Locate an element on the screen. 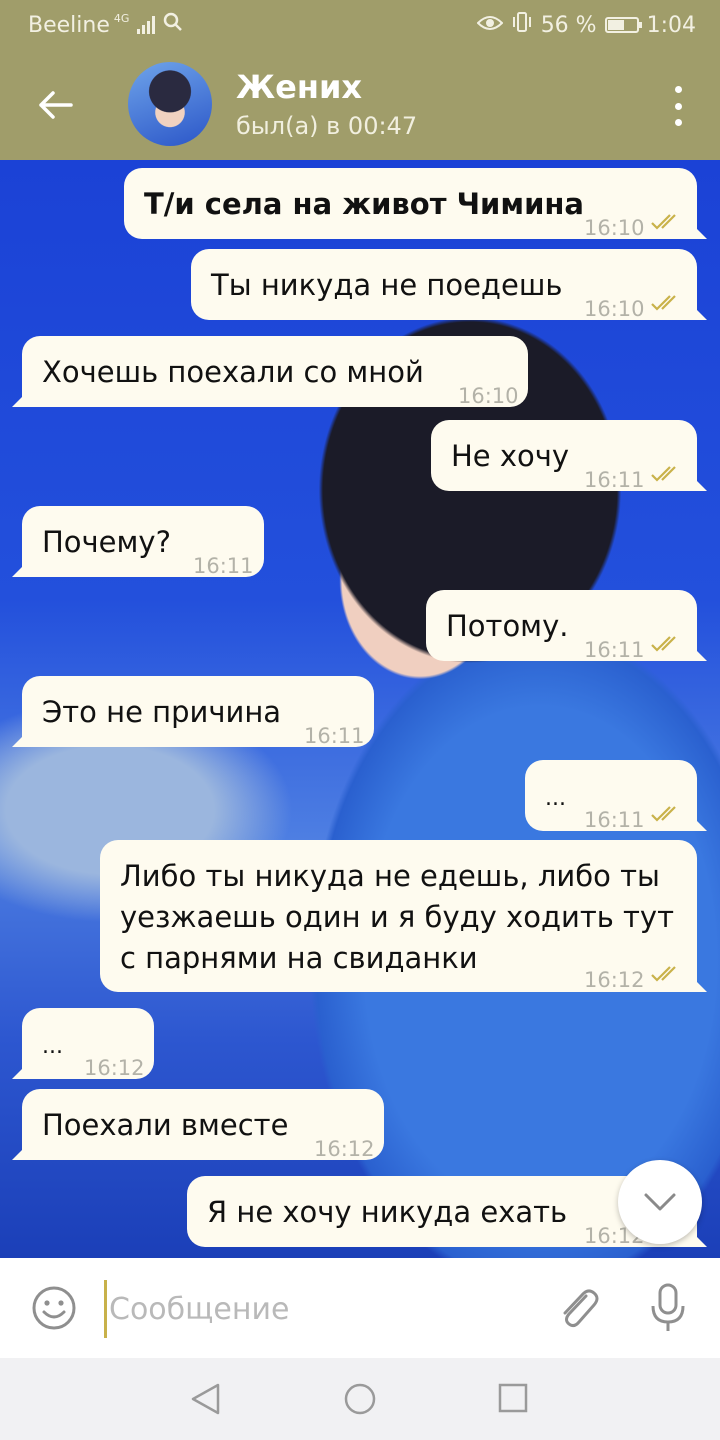 The image size is (720, 1440). chevron-down-icon is located at coordinates (660, 1202).